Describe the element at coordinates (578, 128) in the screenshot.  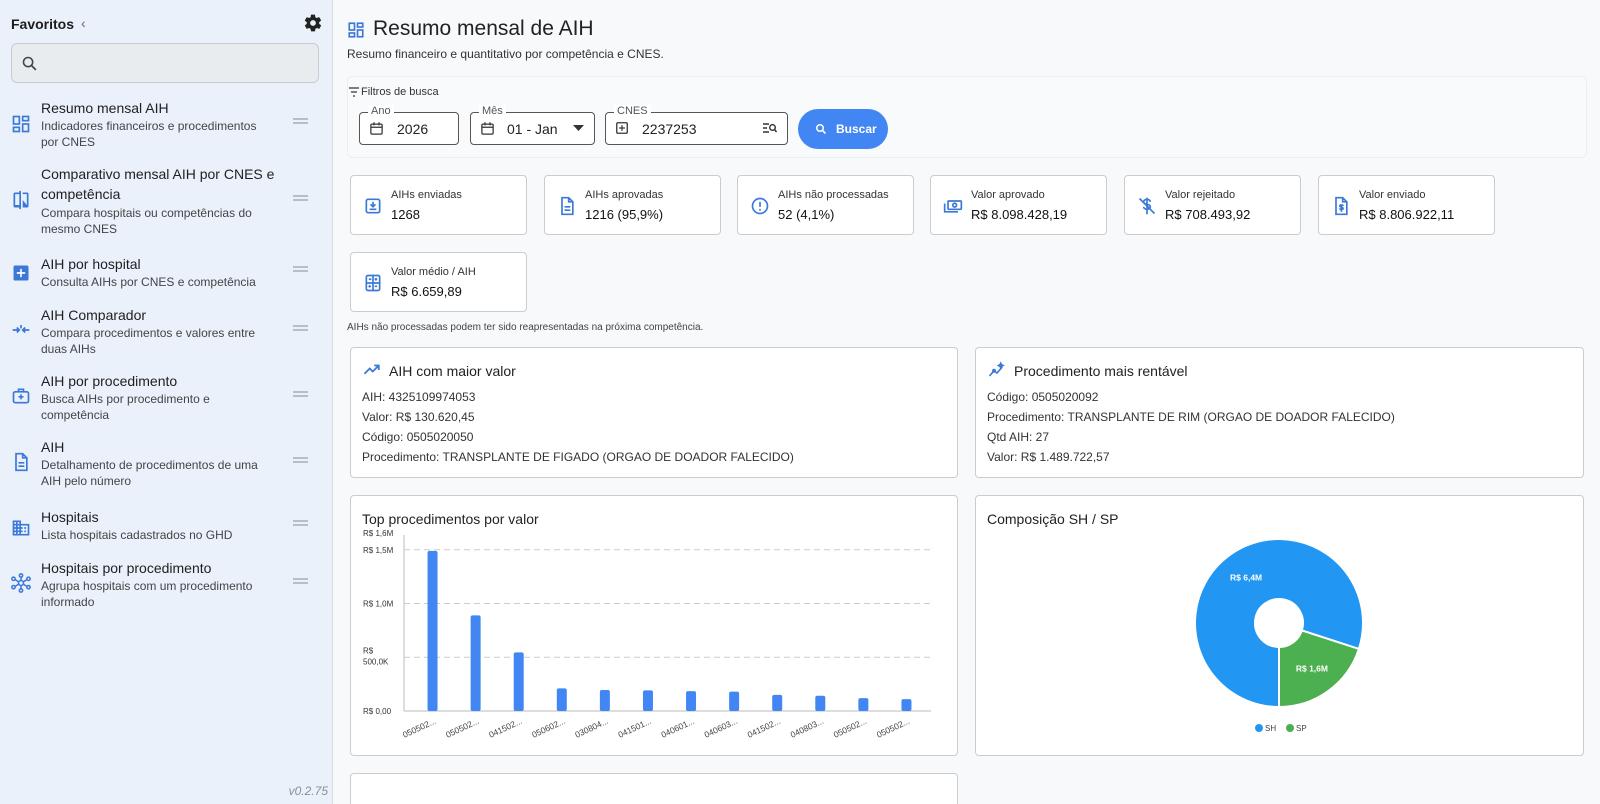
I see `chevron-down-icon` at that location.